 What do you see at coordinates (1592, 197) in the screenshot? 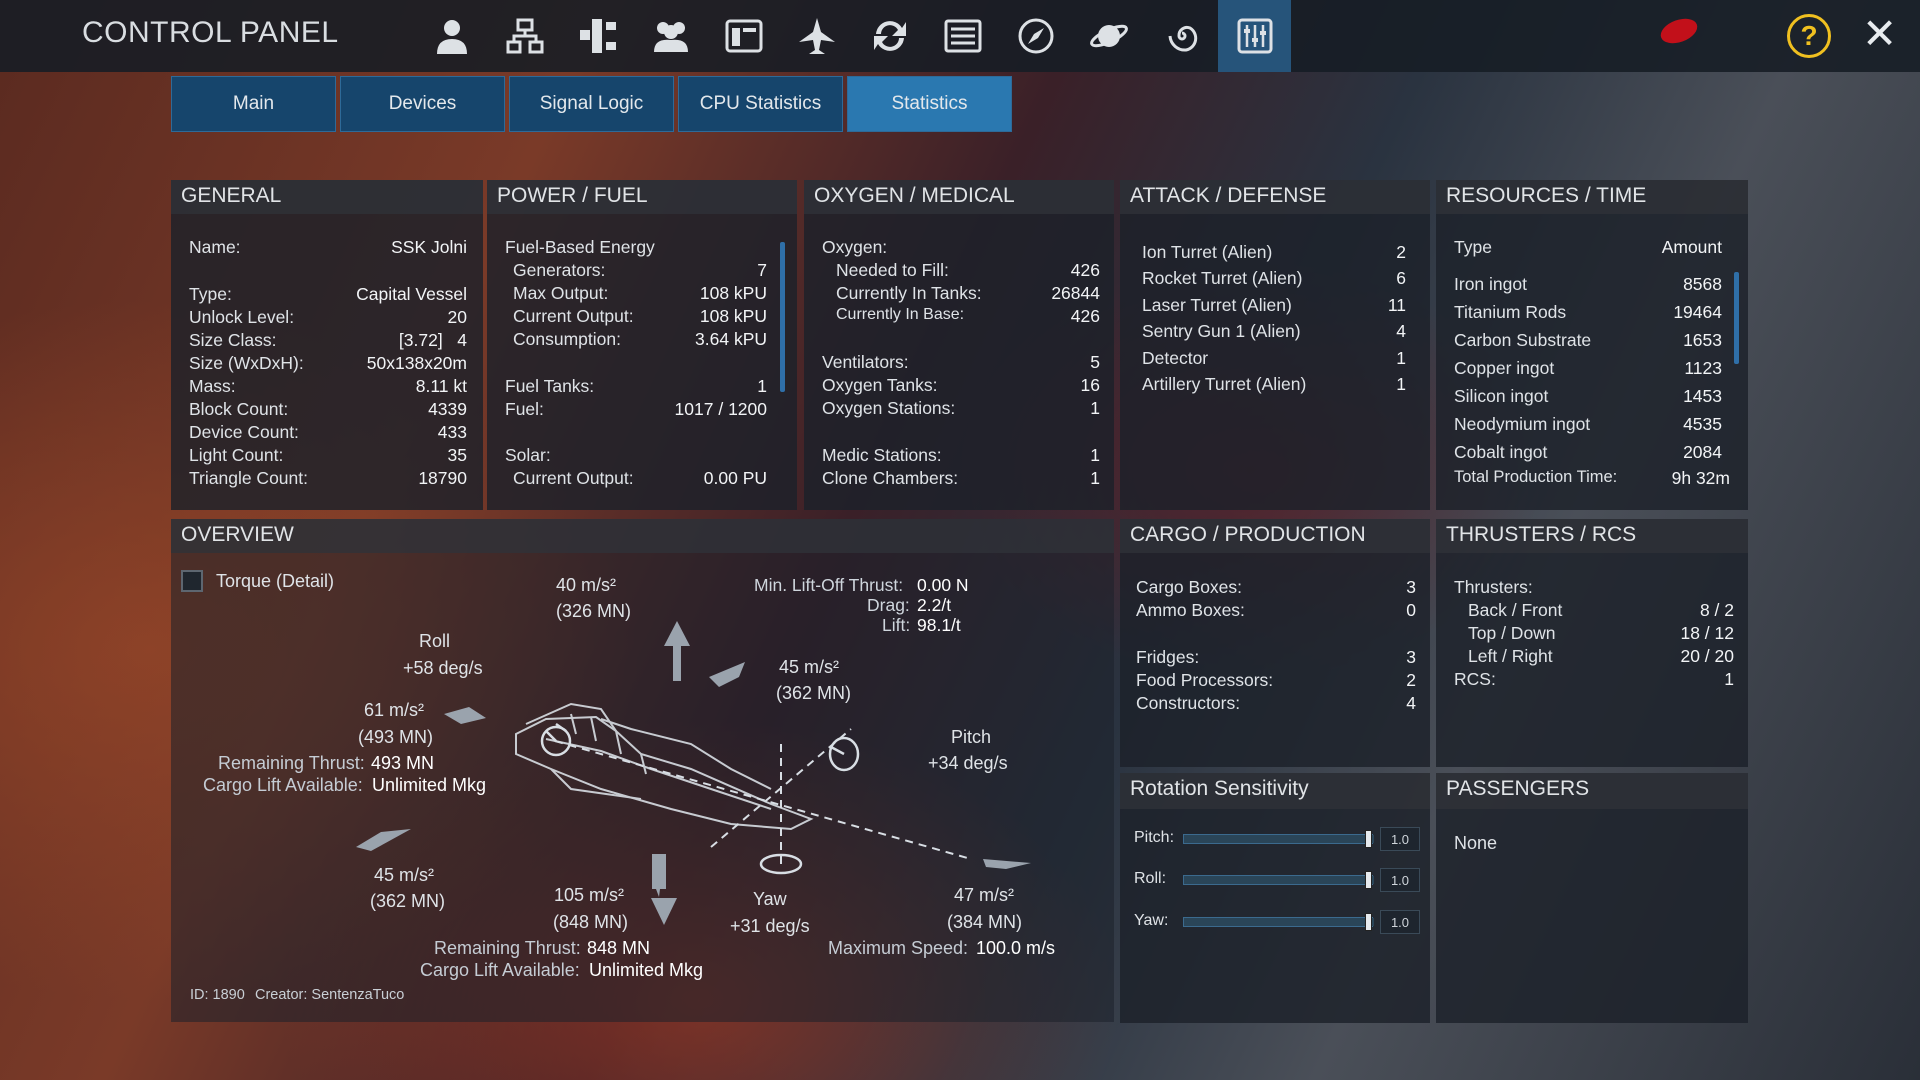
I see `resources-title: RESOURCES / TIME` at bounding box center [1592, 197].